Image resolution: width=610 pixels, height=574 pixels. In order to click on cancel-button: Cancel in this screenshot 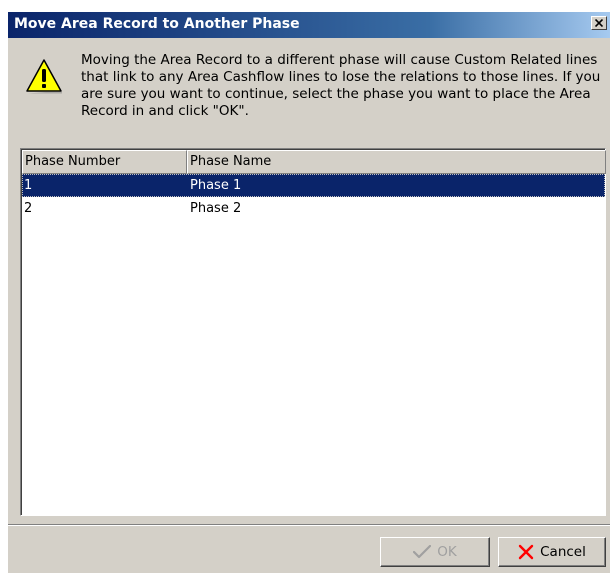, I will do `click(552, 552)`.